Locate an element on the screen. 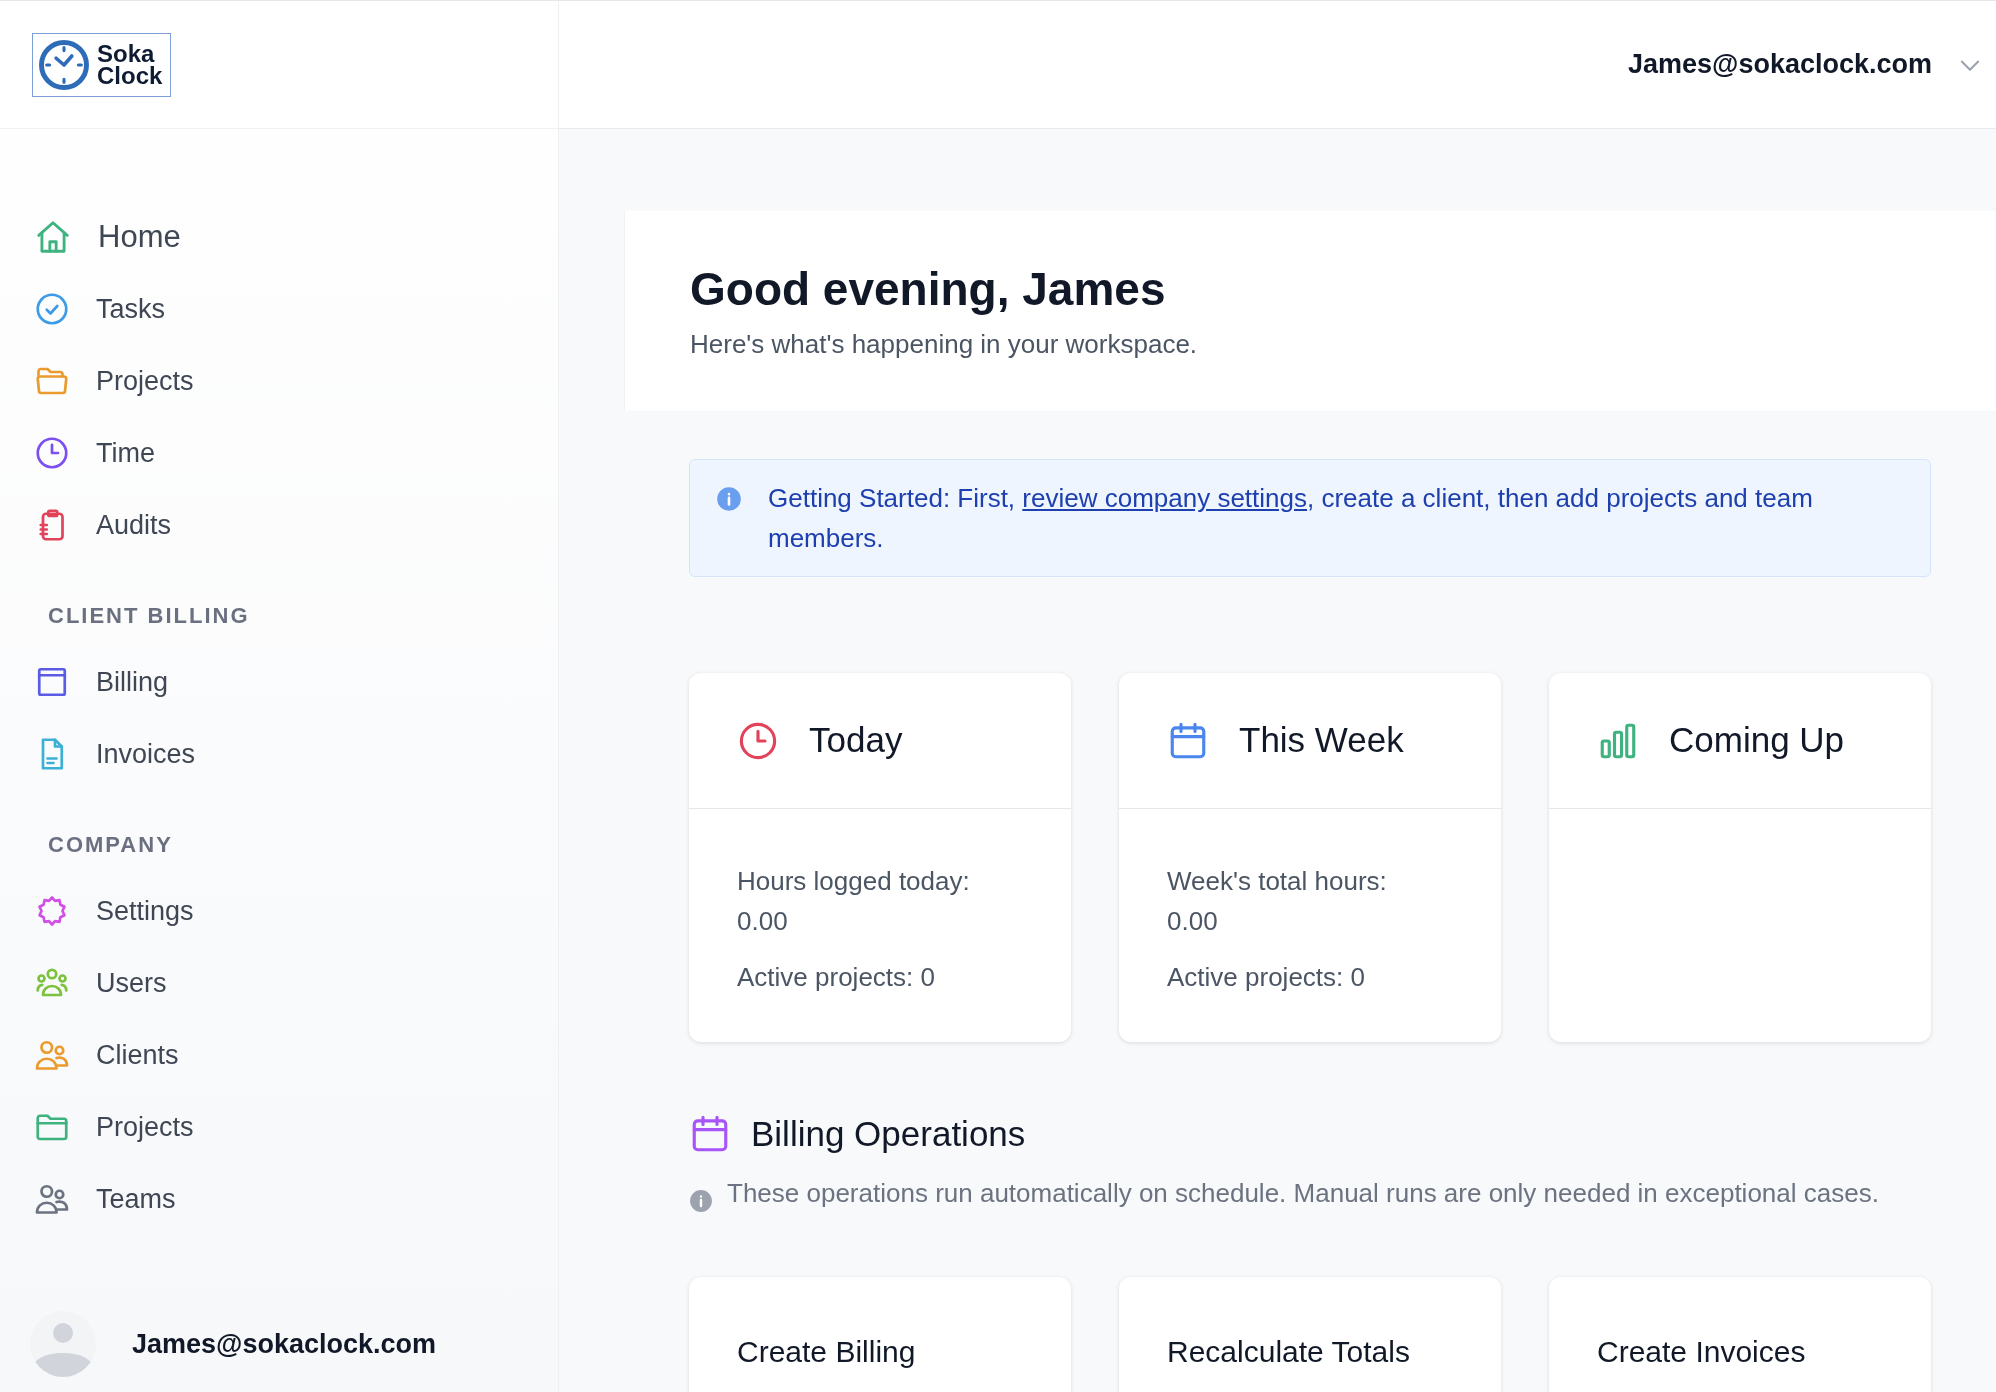  card-title: This Week is located at coordinates (1321, 740).